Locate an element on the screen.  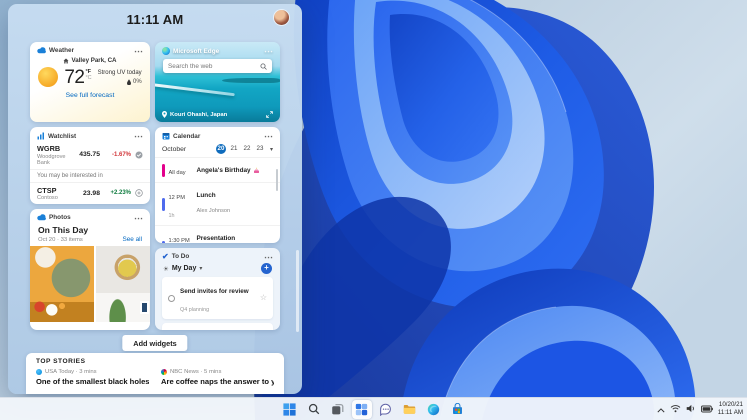
unit-toggle: °F °C is located at coordinates (88, 75).